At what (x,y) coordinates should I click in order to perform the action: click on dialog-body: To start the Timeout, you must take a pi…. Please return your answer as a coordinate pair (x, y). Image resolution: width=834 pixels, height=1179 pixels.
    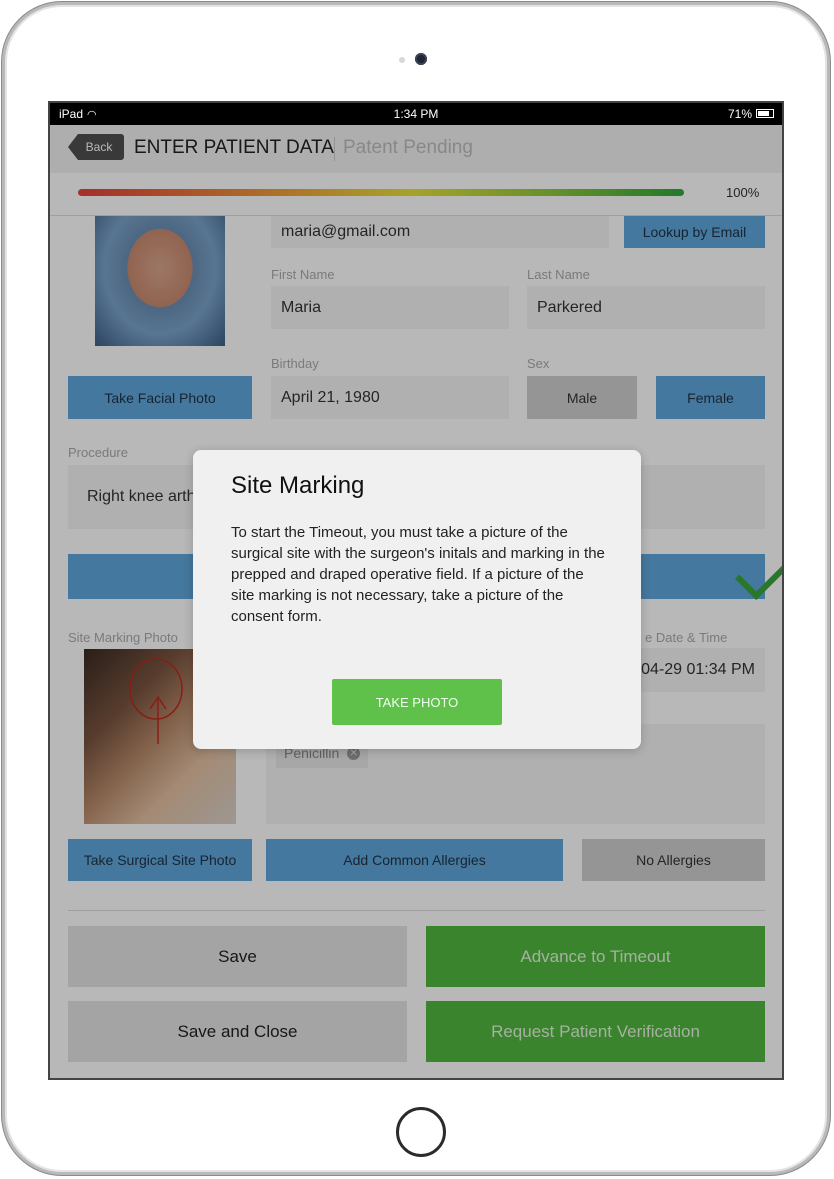
    Looking at the image, I should click on (418, 574).